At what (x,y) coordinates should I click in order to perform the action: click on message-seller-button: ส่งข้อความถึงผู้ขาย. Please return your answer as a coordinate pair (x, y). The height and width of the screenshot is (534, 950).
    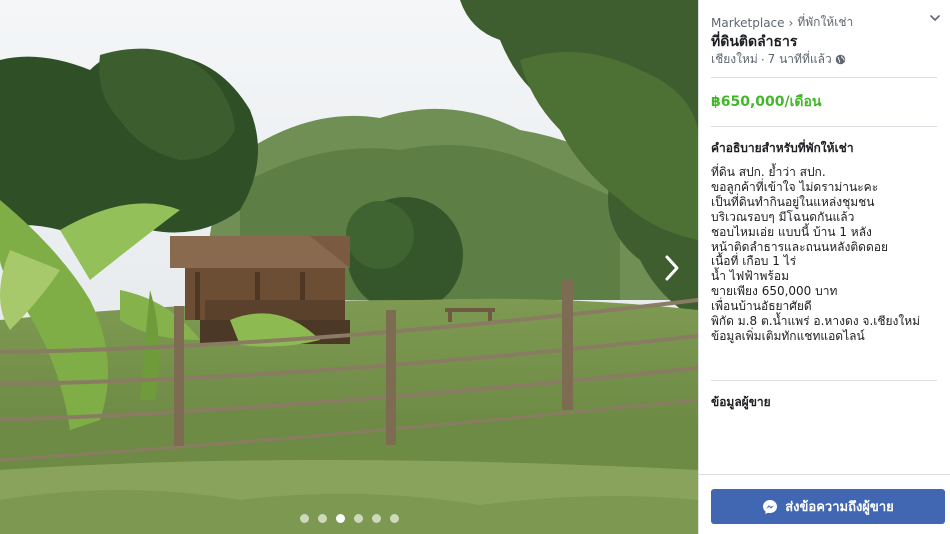
    Looking at the image, I should click on (828, 506).